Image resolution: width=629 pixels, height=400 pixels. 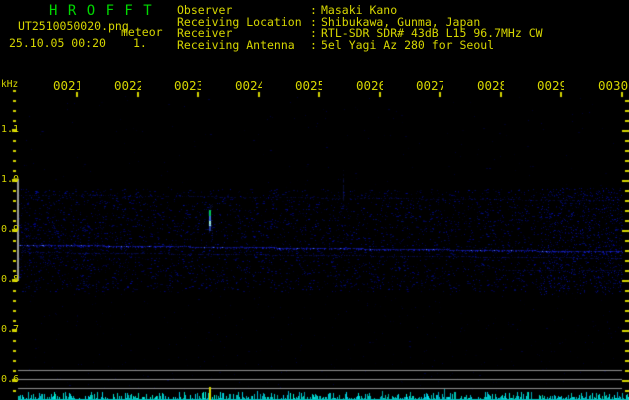 I want to click on x-axis-tick-label: 0025, so click(x=308, y=86).